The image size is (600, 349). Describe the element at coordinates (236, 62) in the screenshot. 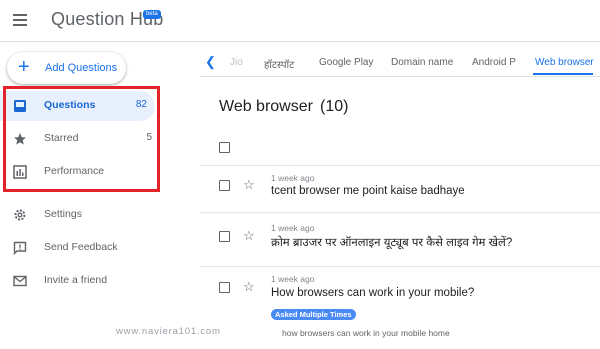

I see `tab-jio: Jio` at that location.